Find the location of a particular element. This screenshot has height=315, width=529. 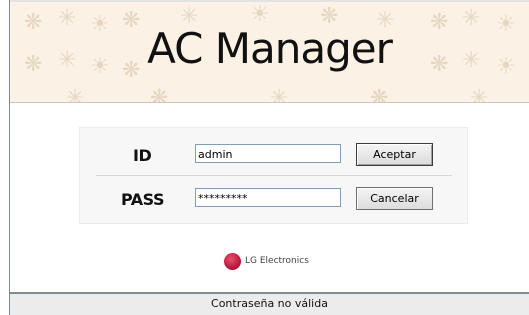

accept-button: Aceptar is located at coordinates (394, 154).